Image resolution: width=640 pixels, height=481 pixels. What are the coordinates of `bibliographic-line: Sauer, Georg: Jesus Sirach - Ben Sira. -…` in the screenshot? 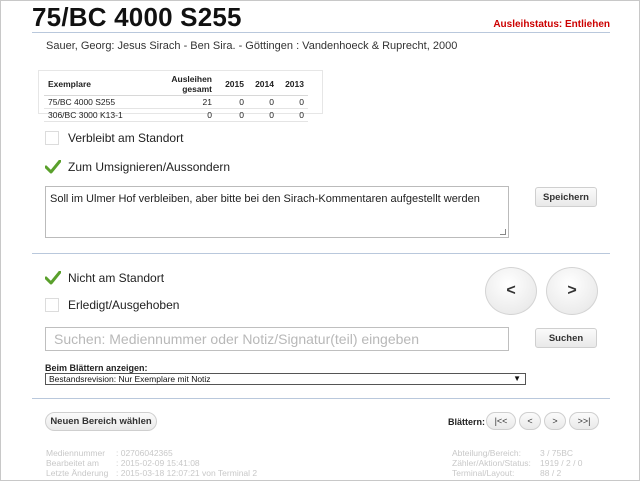 It's located at (252, 46).